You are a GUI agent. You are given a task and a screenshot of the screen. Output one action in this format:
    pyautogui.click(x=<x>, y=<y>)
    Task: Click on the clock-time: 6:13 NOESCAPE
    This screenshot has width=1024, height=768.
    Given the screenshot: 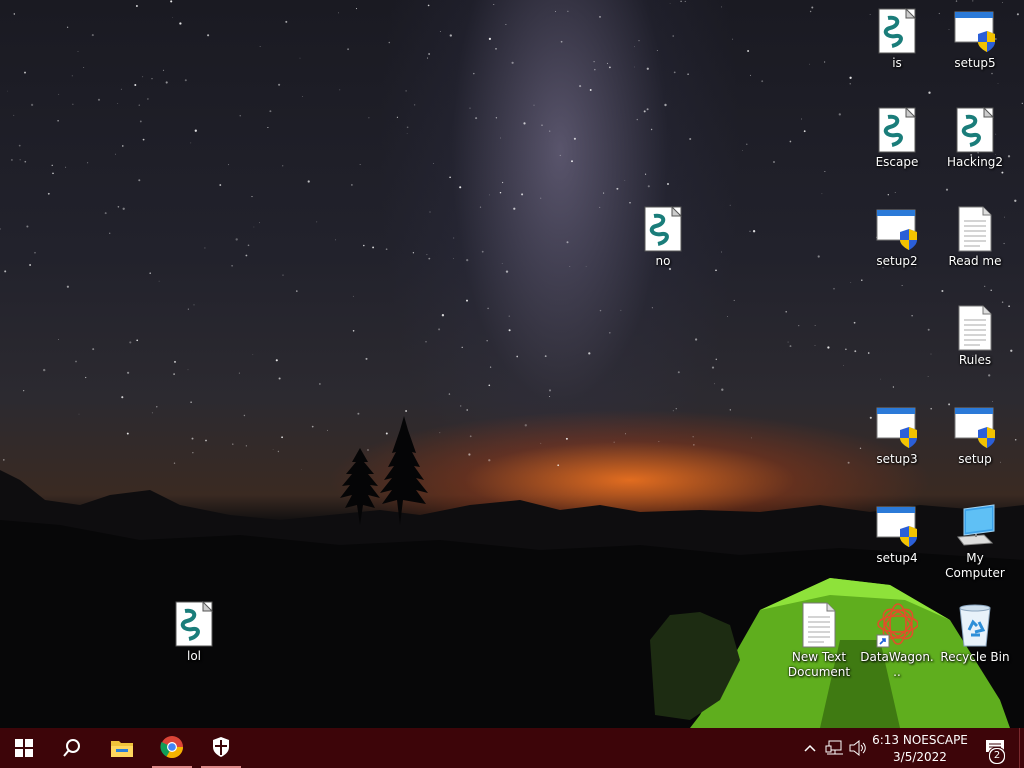 What is the action you would take?
    pyautogui.click(x=920, y=739)
    